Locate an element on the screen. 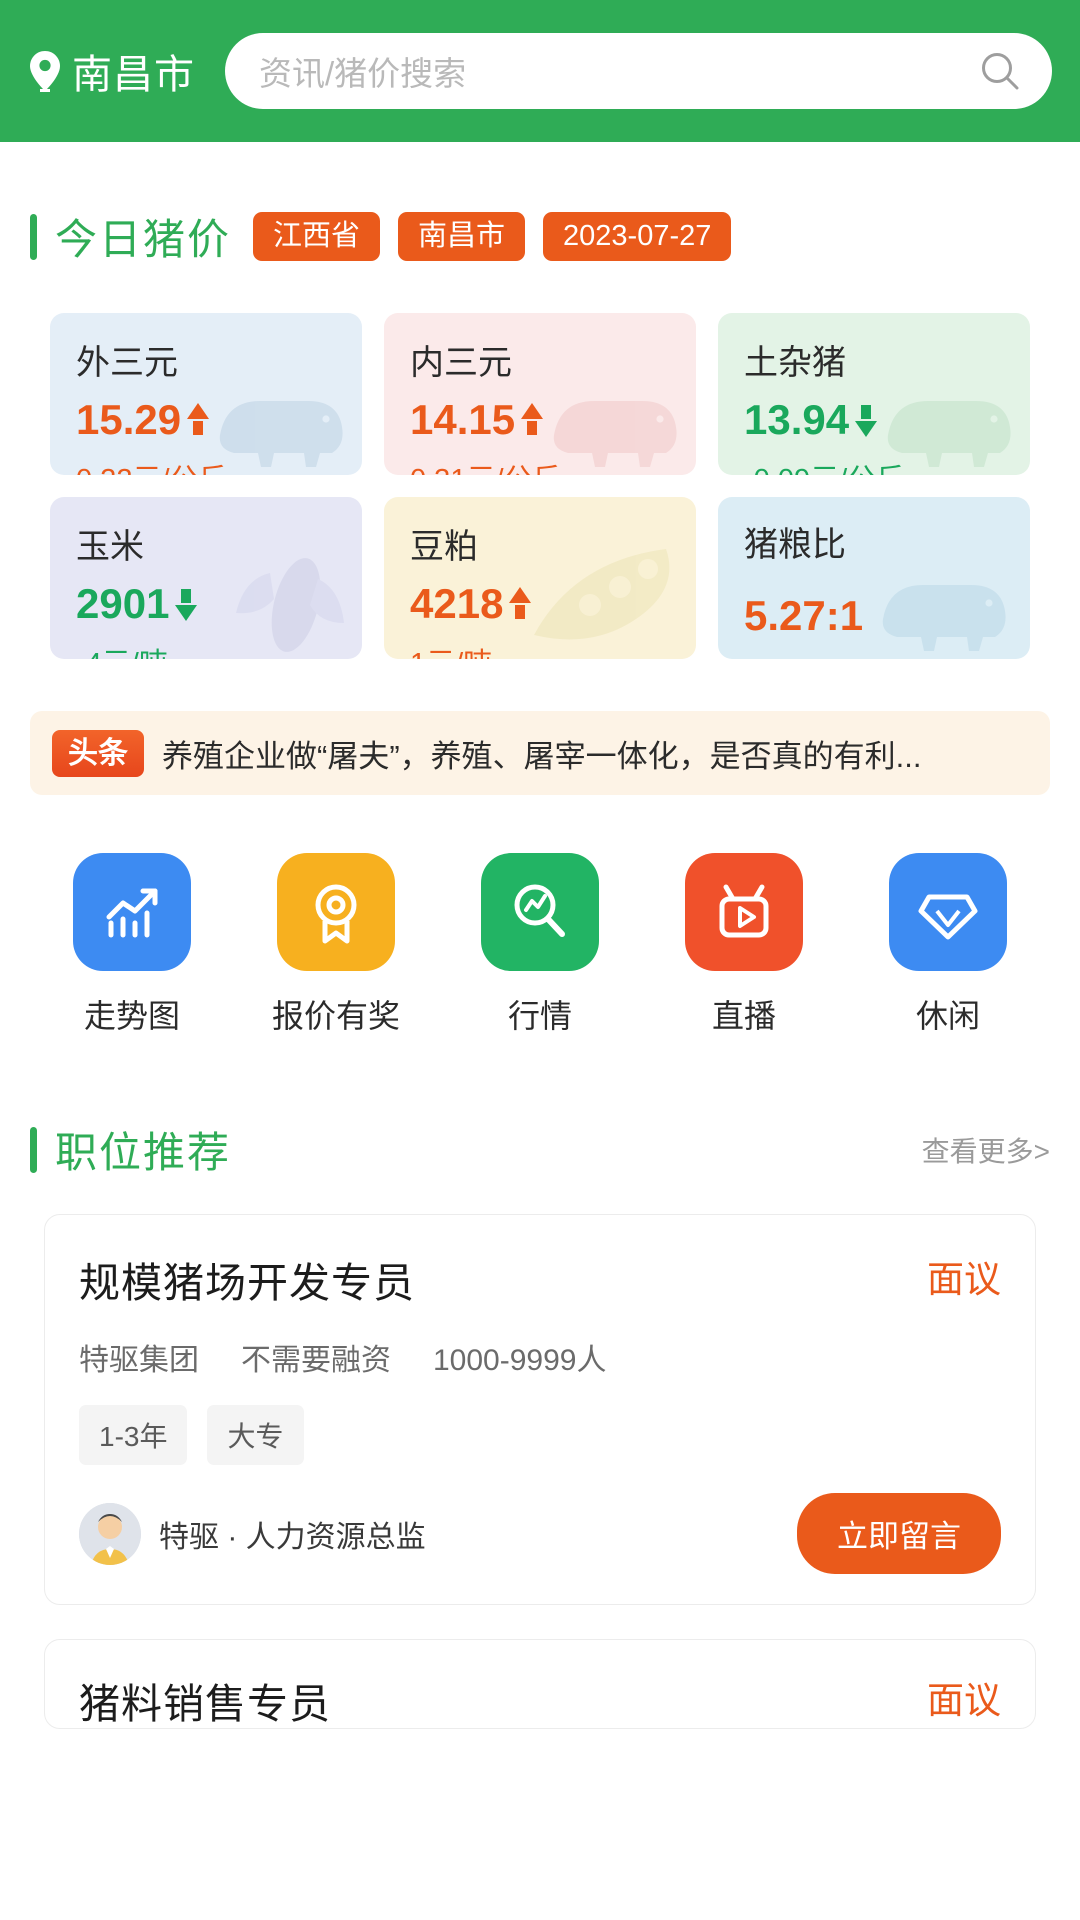  price-filter-tags: 江西省 南昌市 2023-07-27 is located at coordinates (492, 236).